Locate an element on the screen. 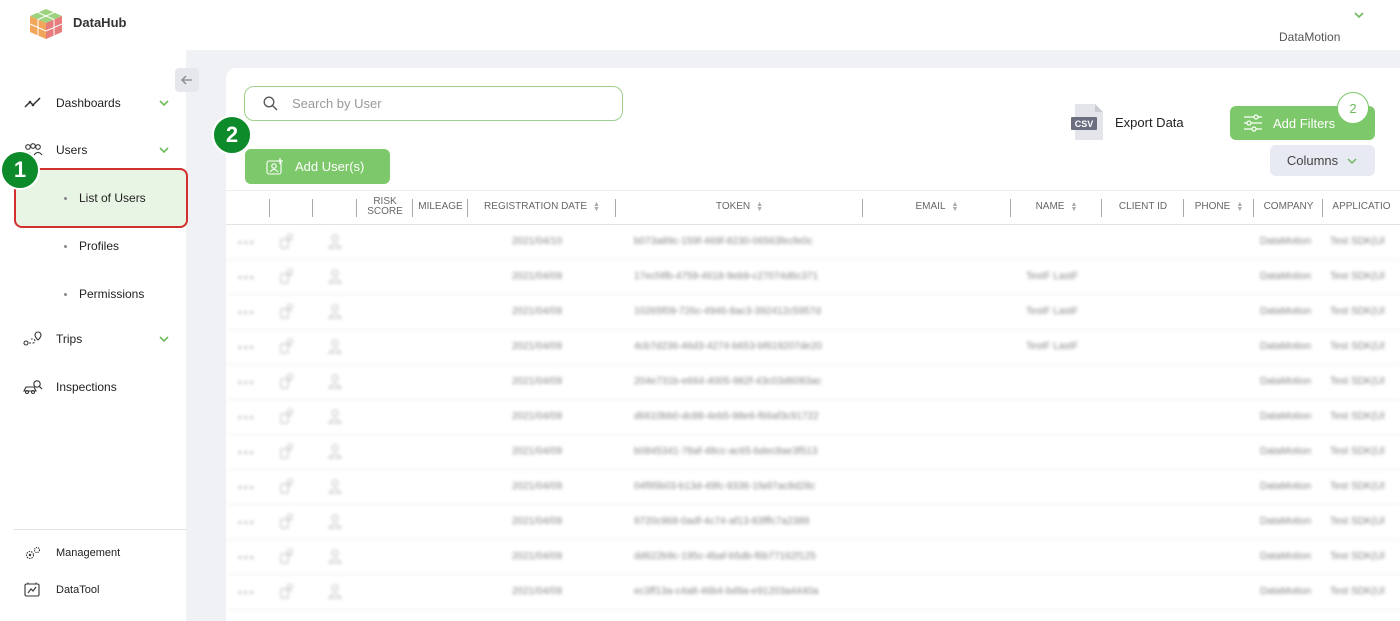 The width and height of the screenshot is (1400, 621). highlight-list-of-users is located at coordinates (101, 198).